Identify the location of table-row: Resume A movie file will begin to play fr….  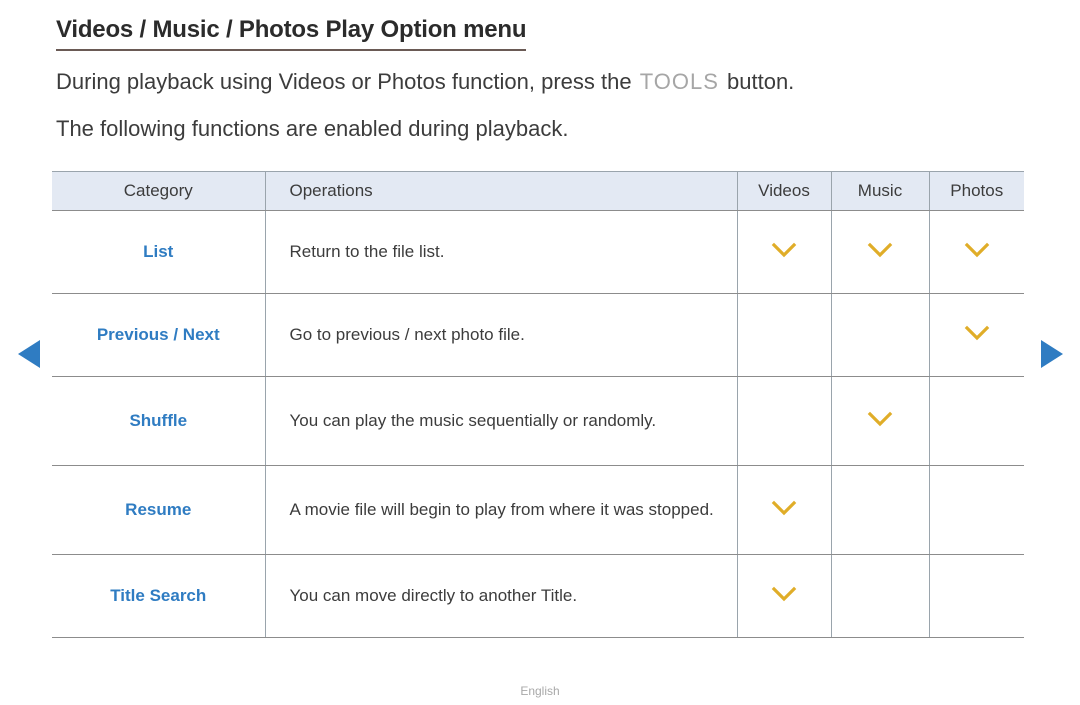
(538, 510).